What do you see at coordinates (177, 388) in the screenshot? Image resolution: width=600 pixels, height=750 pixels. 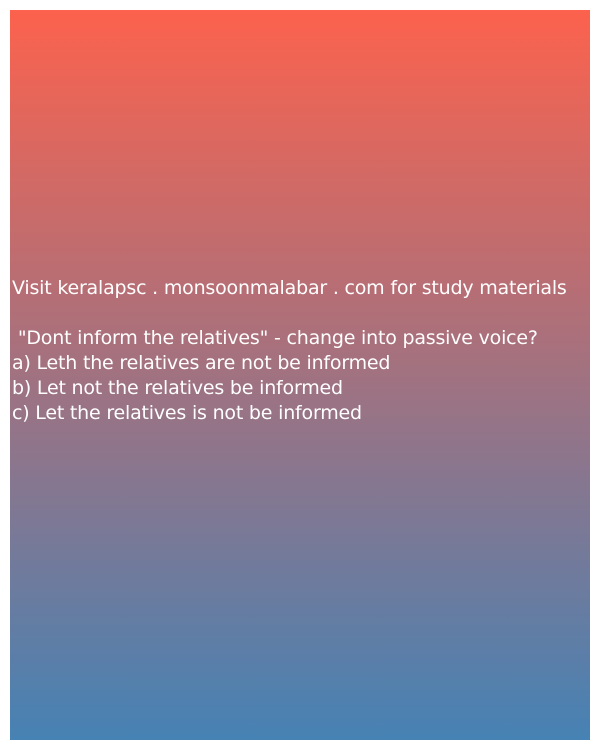 I see `option-b: b) Let not the relatives be informed` at bounding box center [177, 388].